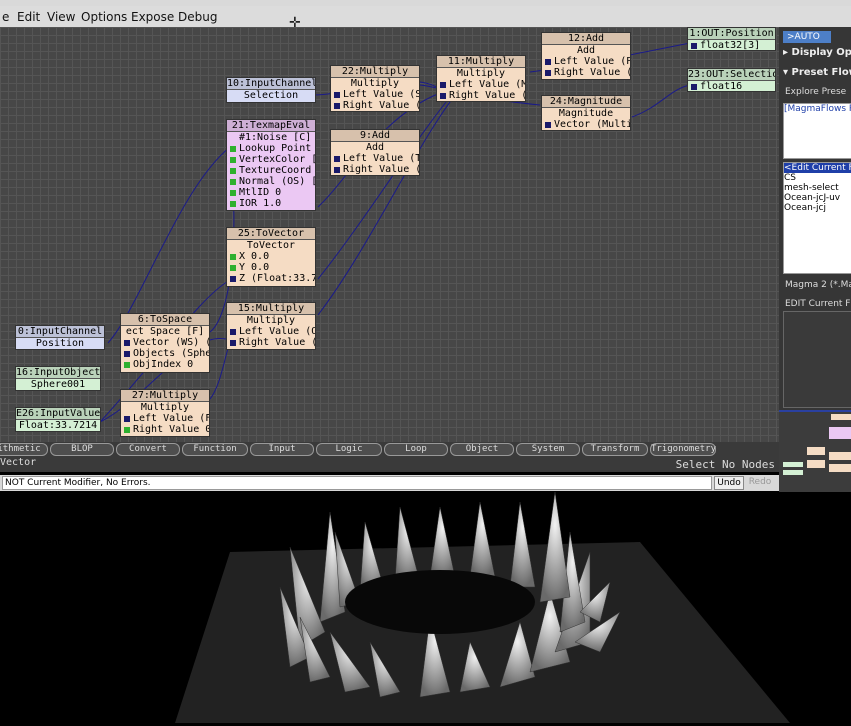  Describe the element at coordinates (271, 278) in the screenshot. I see `node-input-row: Z (Float:33.721` at that location.